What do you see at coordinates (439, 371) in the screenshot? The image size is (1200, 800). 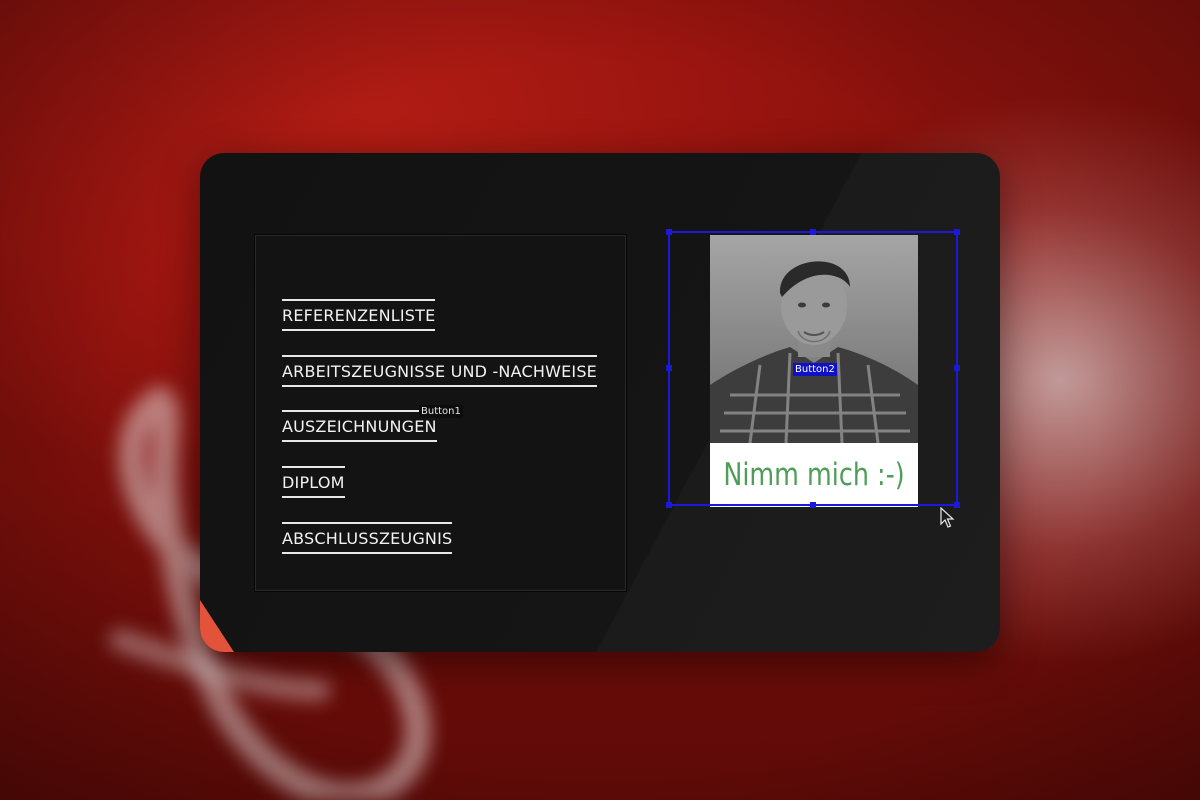 I see `nav-link-arbeitszeugnisse: ARBEITSZEUGNISSE UND -NACHWEISE` at bounding box center [439, 371].